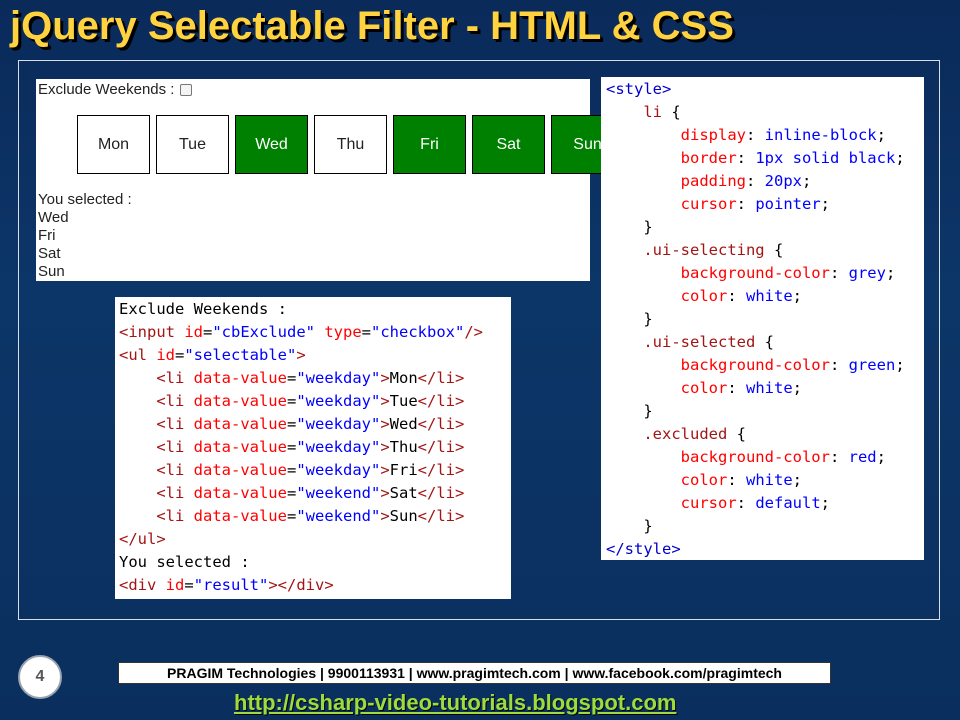 Image resolution: width=960 pixels, height=720 pixels. Describe the element at coordinates (113, 144) in the screenshot. I see `day-item-mon: Mon` at that location.